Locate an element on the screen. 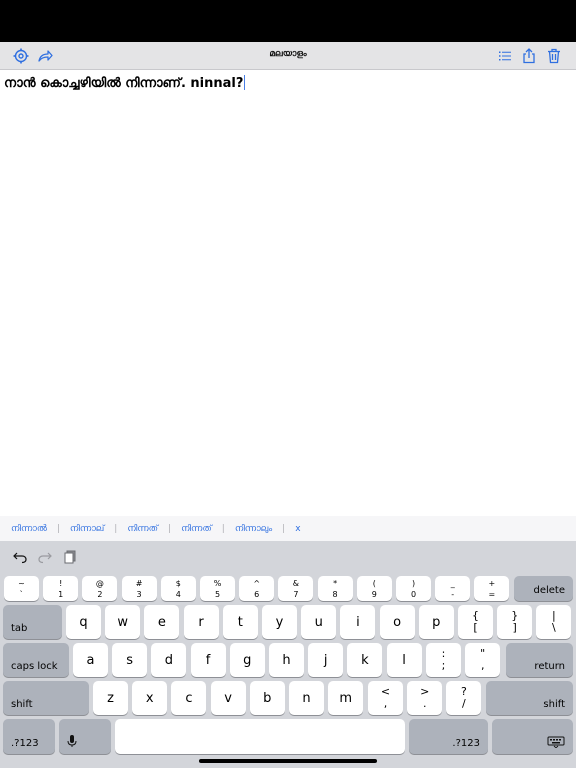 This screenshot has height=768, width=576. letter-key: q is located at coordinates (83, 622).